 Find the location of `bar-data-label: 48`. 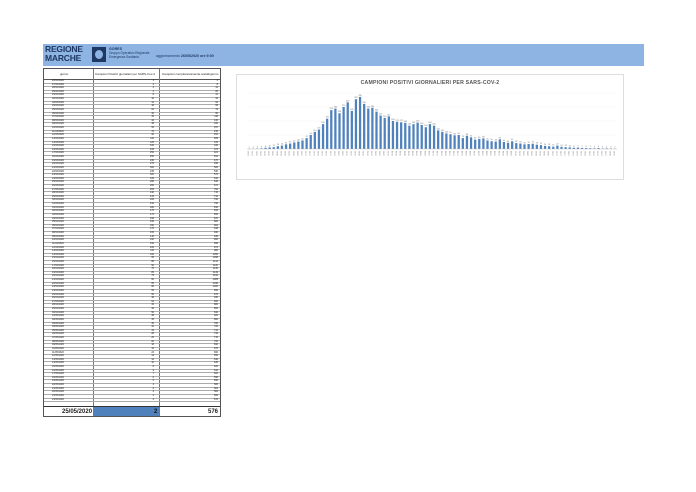

bar-data-label: 48 is located at coordinates (496, 141).